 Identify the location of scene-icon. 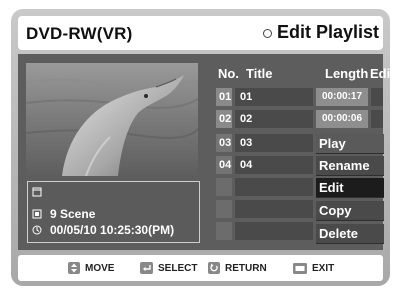
(37, 214).